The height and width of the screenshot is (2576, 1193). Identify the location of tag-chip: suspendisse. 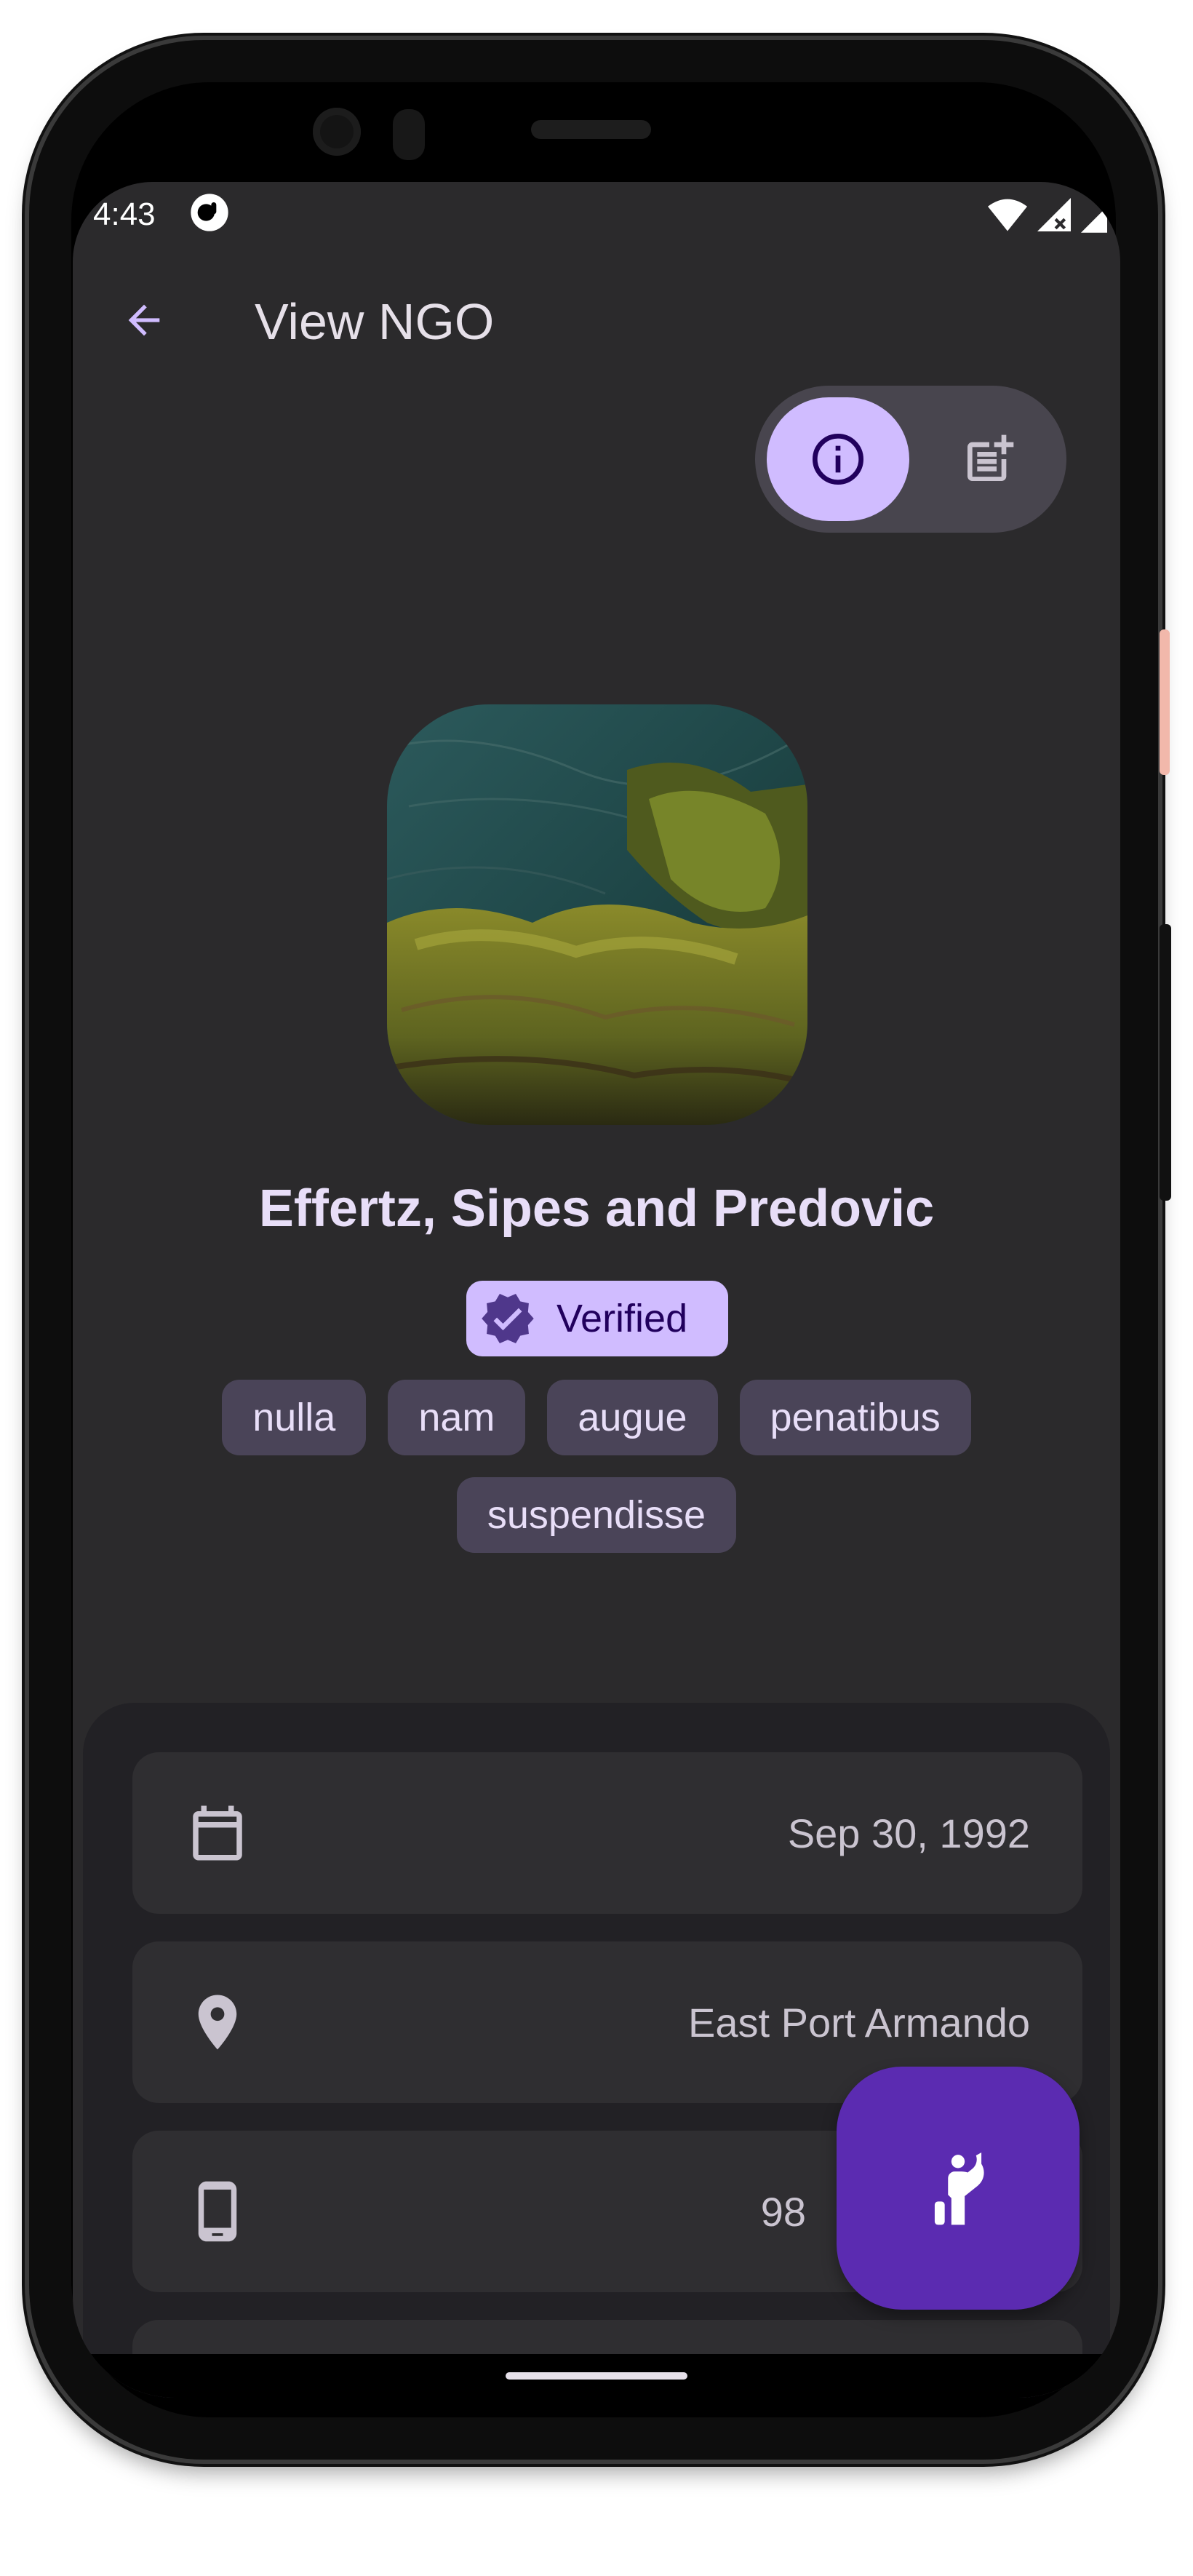
(596, 1515).